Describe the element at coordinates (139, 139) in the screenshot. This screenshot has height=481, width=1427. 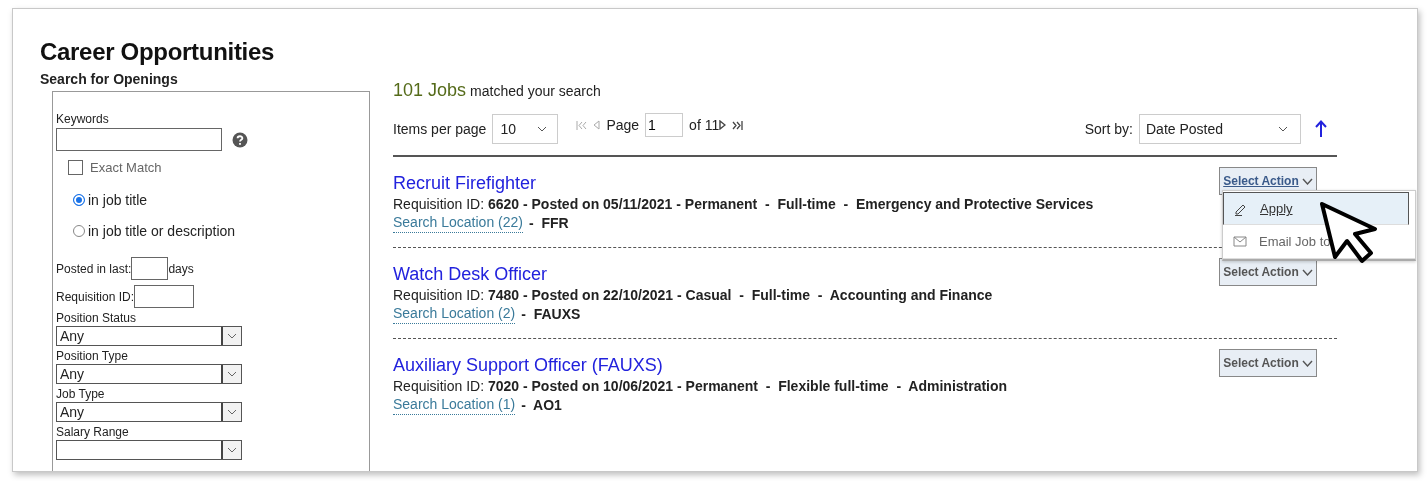
I see `keywords-field` at that location.